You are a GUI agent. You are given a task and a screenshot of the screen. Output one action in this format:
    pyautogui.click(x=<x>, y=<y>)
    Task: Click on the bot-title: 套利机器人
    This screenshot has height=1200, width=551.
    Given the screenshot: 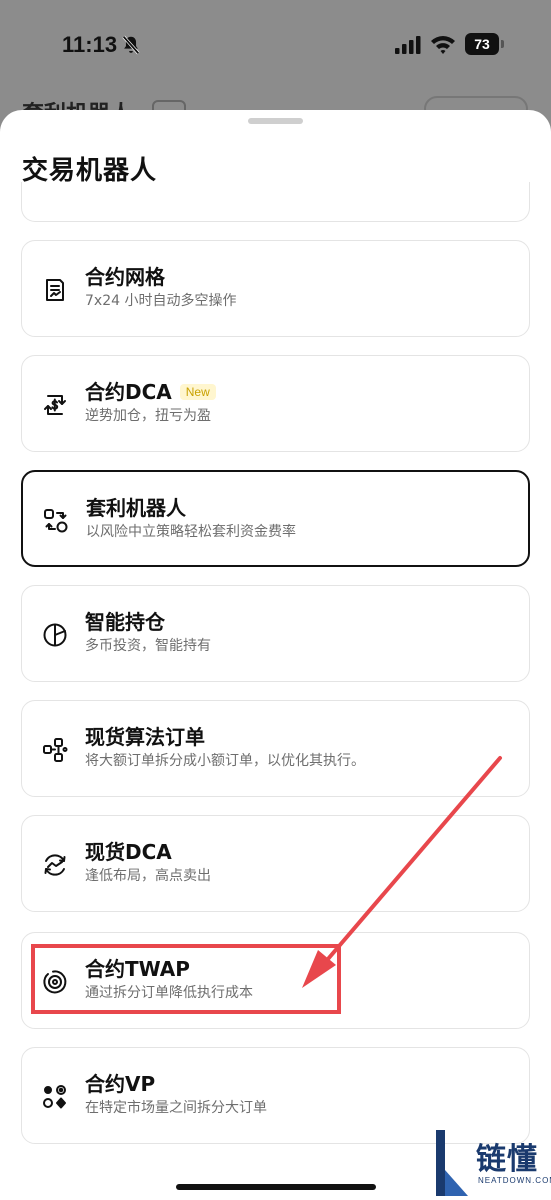 What is the action you would take?
    pyautogui.click(x=136, y=508)
    